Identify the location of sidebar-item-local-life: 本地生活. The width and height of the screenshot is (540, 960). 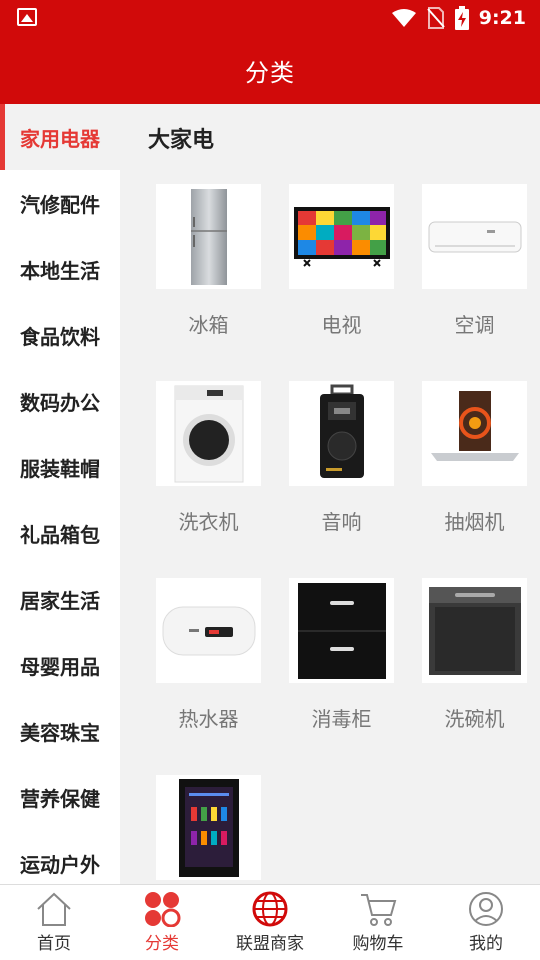
(60, 269).